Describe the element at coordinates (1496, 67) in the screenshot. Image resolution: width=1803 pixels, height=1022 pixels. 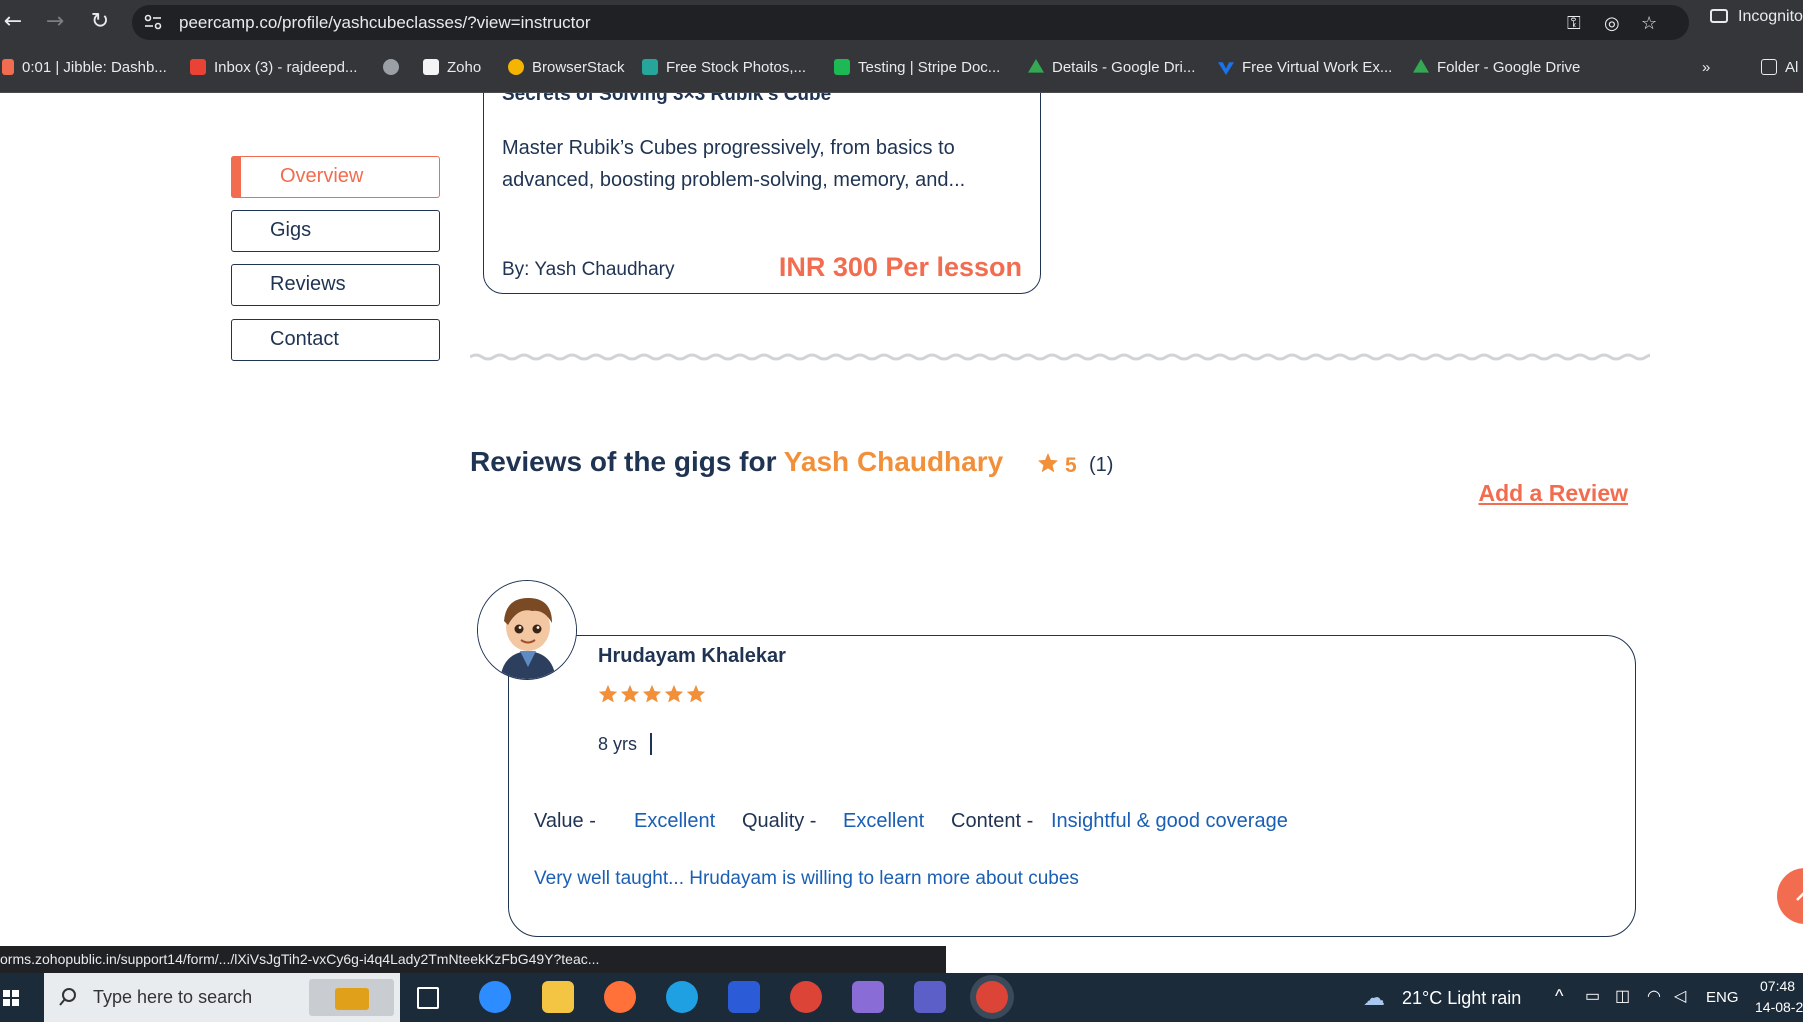
I see `bookmark-folder-drive: Folder - Google Drive` at that location.